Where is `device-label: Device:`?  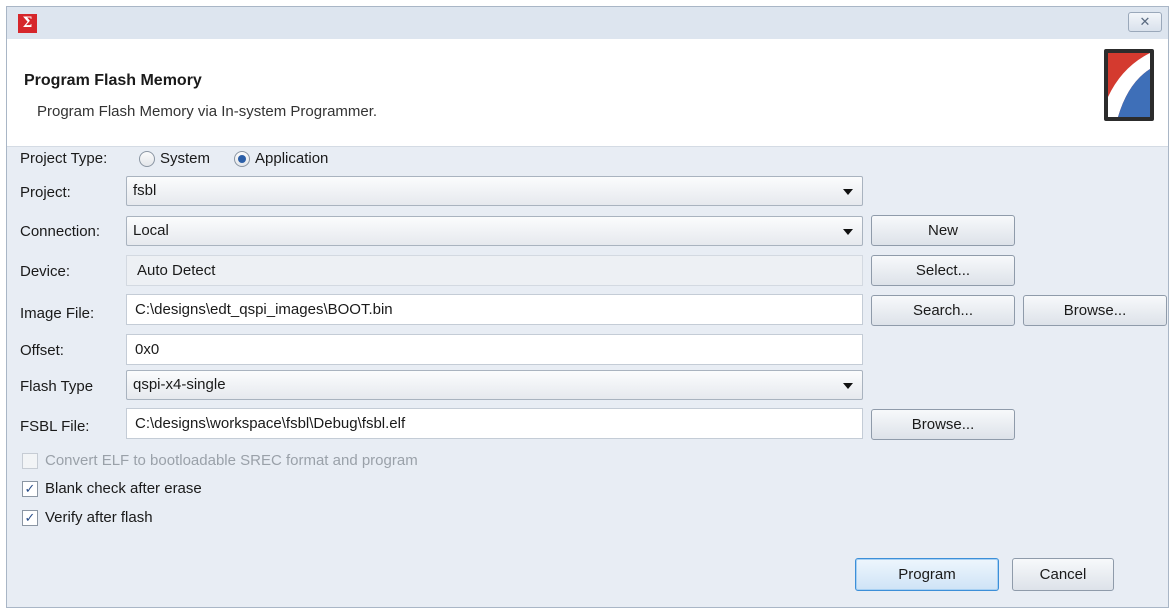 device-label: Device: is located at coordinates (45, 271).